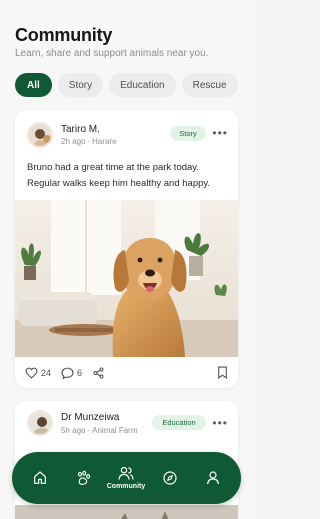 The image size is (320, 519). What do you see at coordinates (209, 85) in the screenshot?
I see `filter-chip-rescue: Rescue` at bounding box center [209, 85].